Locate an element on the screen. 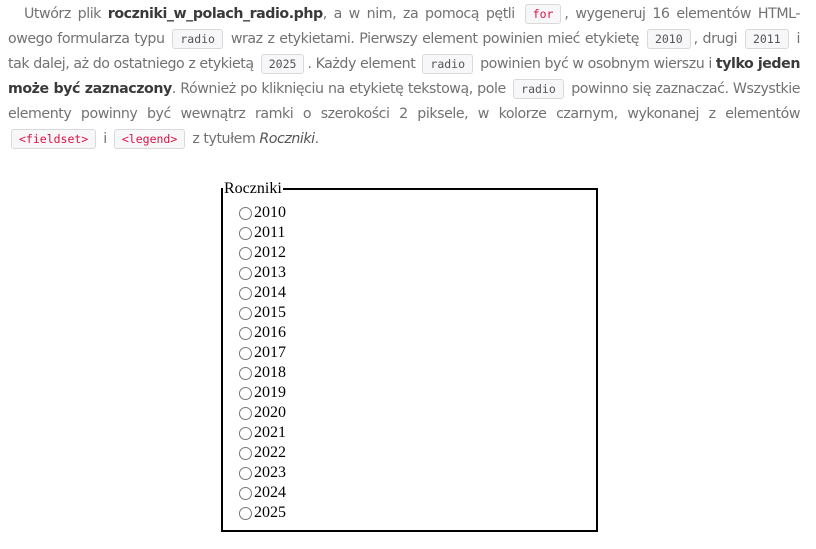  radio-option: 2012 is located at coordinates (417, 253).